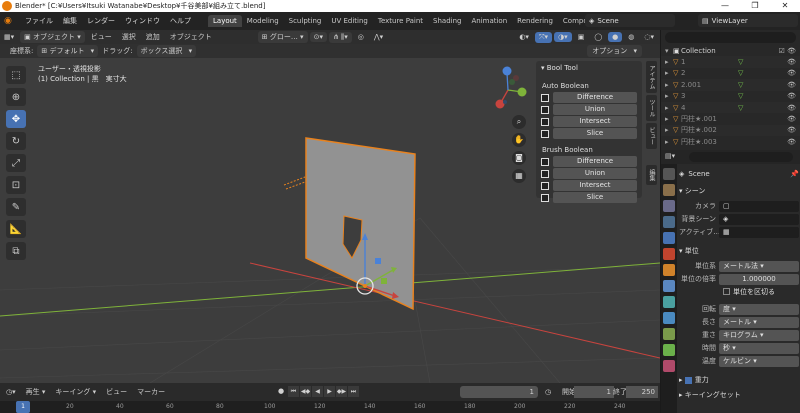 The width and height of the screenshot is (800, 413). I want to click on play-reverse-icon: ◀, so click(317, 391).